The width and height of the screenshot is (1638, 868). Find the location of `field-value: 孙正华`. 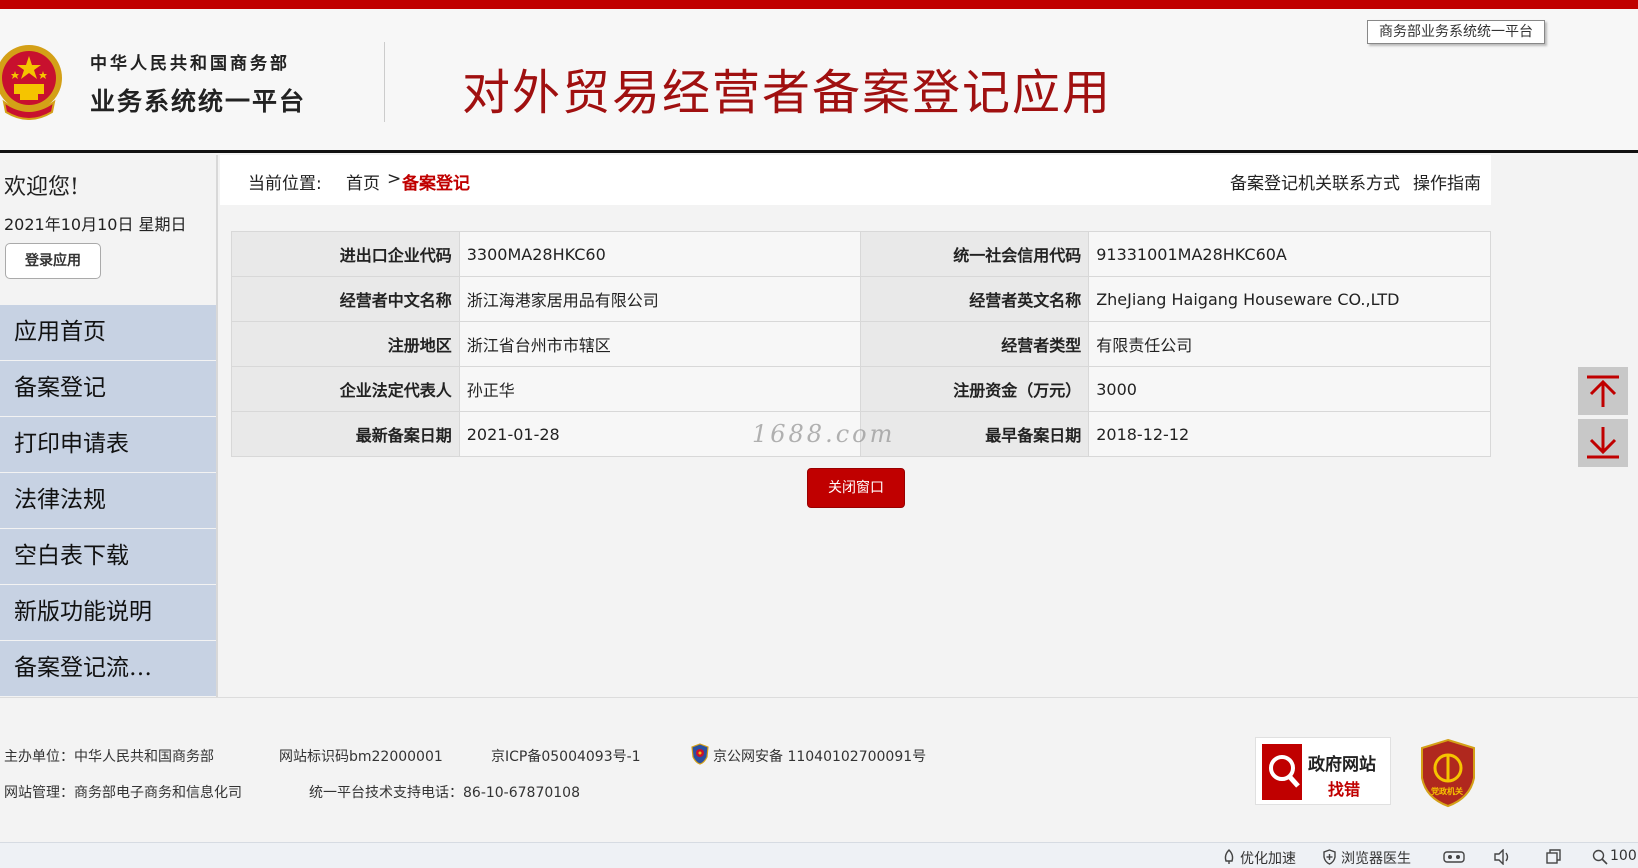

field-value: 孙正华 is located at coordinates (660, 389).